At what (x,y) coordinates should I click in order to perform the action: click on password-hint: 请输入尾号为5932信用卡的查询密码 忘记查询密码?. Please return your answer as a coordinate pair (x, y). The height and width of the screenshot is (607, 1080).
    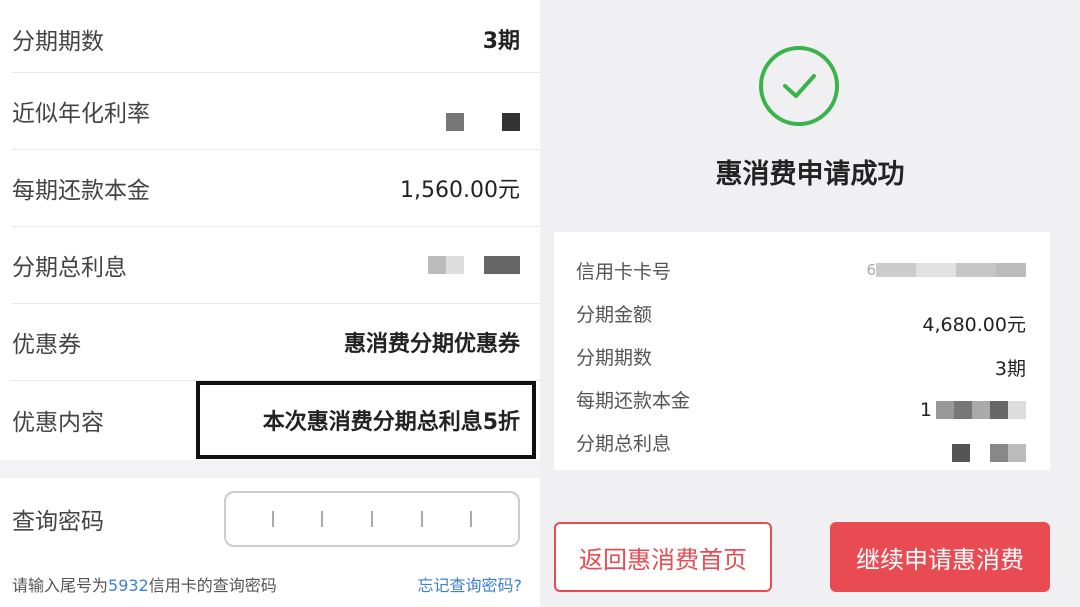
    Looking at the image, I should click on (267, 584).